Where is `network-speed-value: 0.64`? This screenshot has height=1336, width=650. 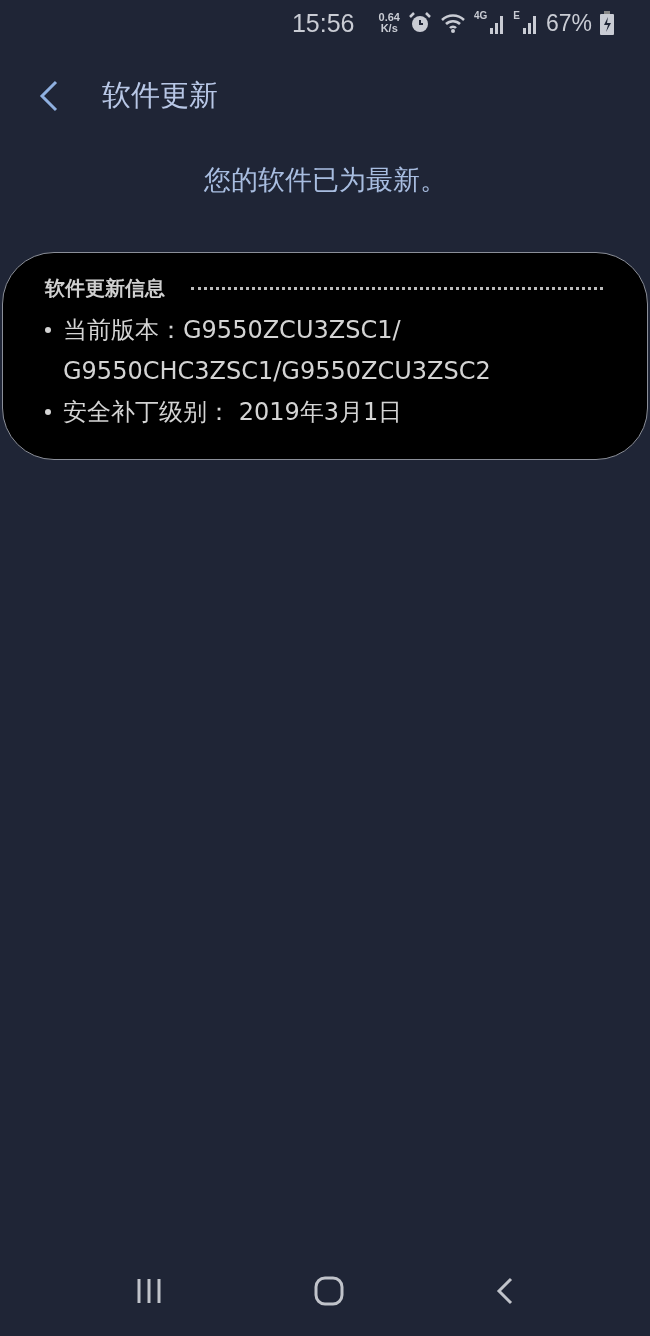
network-speed-value: 0.64 is located at coordinates (389, 17).